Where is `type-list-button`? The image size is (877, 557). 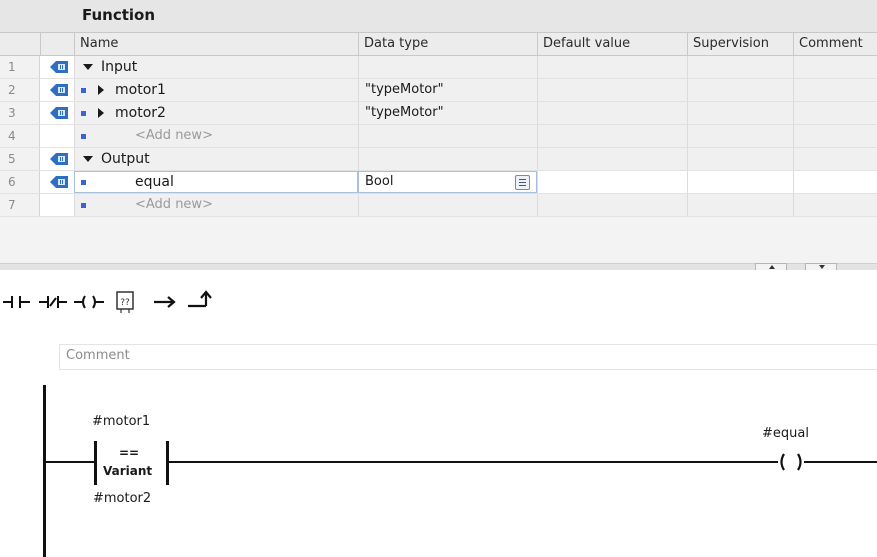
type-list-button is located at coordinates (522, 182).